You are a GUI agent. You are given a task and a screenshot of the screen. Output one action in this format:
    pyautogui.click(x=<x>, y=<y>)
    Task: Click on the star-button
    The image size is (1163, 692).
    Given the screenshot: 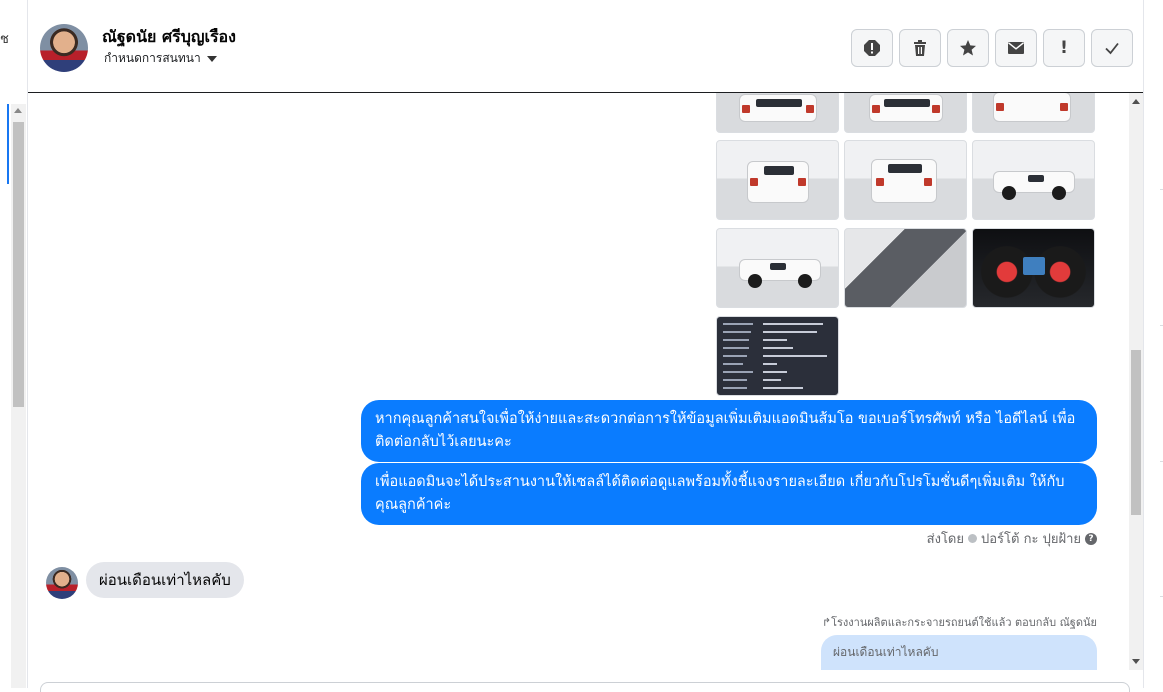 What is the action you would take?
    pyautogui.click(x=968, y=48)
    